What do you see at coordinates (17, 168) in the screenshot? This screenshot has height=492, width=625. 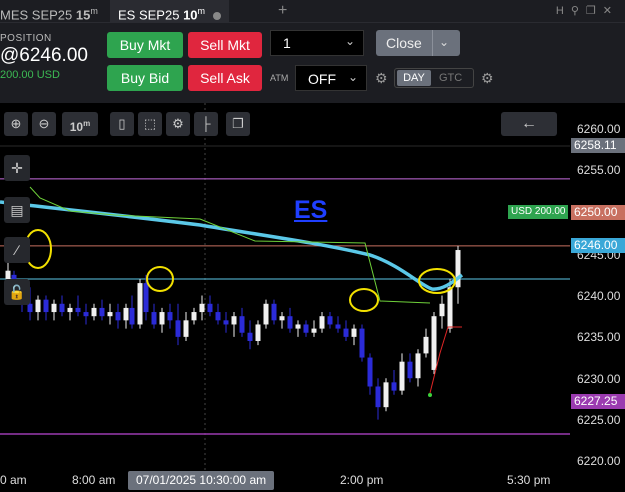 I see `crosshair-icon: ✛` at bounding box center [17, 168].